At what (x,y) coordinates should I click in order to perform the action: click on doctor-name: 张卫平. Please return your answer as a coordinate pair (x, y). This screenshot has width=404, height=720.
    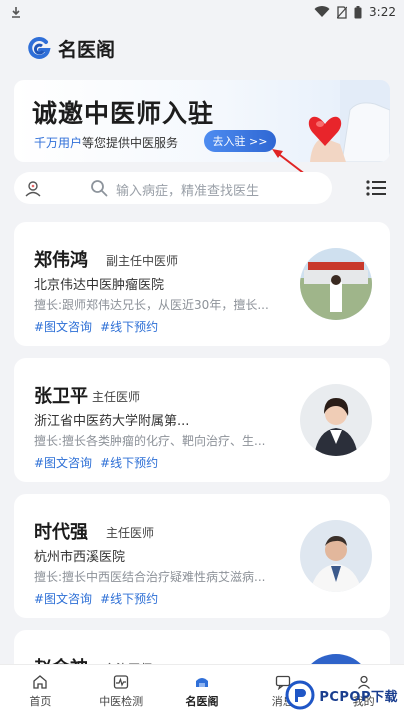
    Looking at the image, I should click on (61, 396).